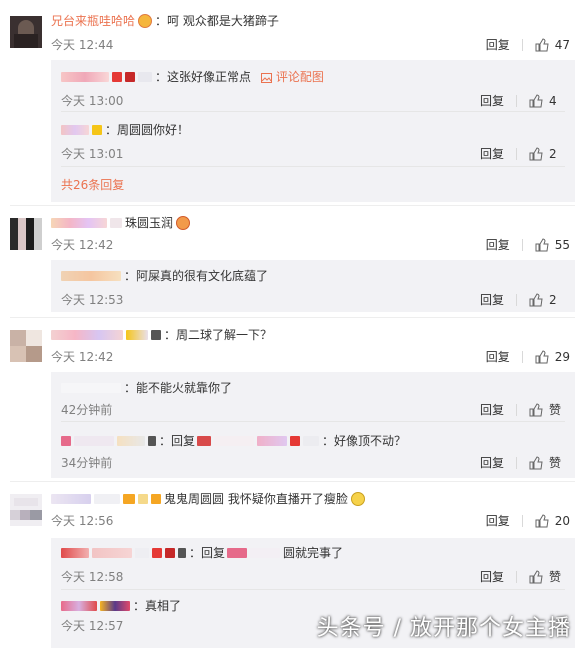  I want to click on reply-body: ：周圆圆你好！, so click(125, 130).